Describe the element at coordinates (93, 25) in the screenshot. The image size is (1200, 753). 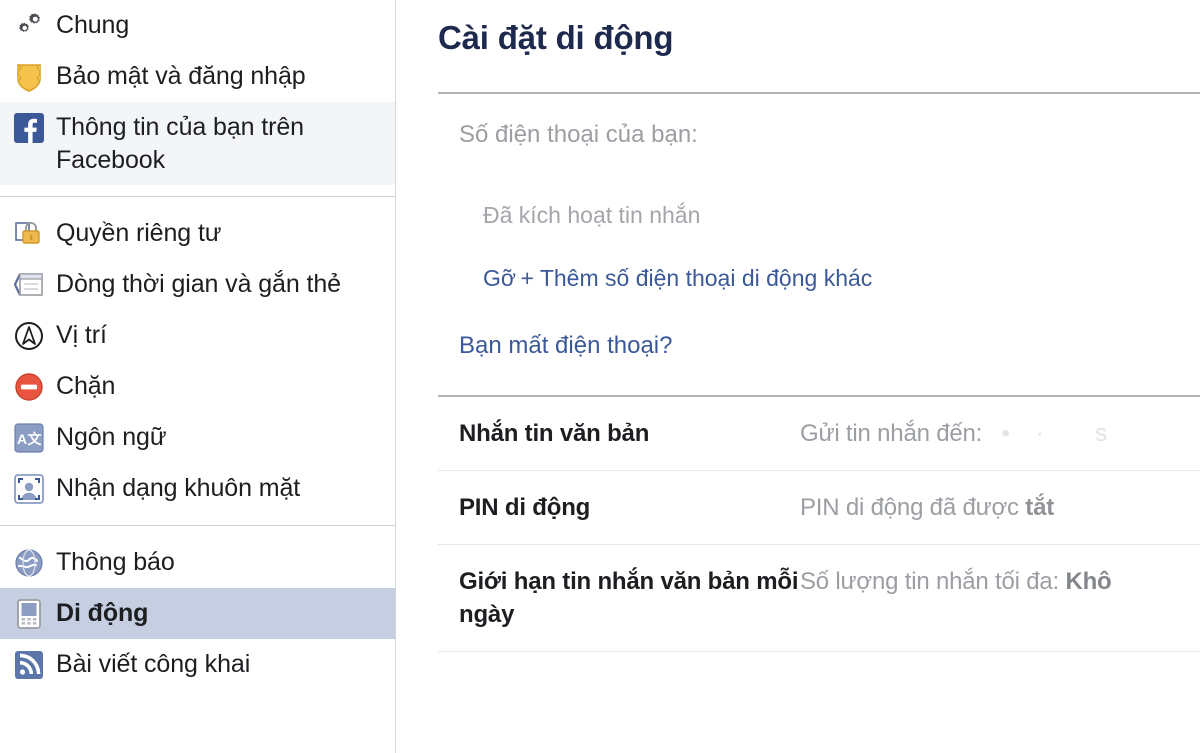
I see `sidebar-item-label: Chung` at that location.